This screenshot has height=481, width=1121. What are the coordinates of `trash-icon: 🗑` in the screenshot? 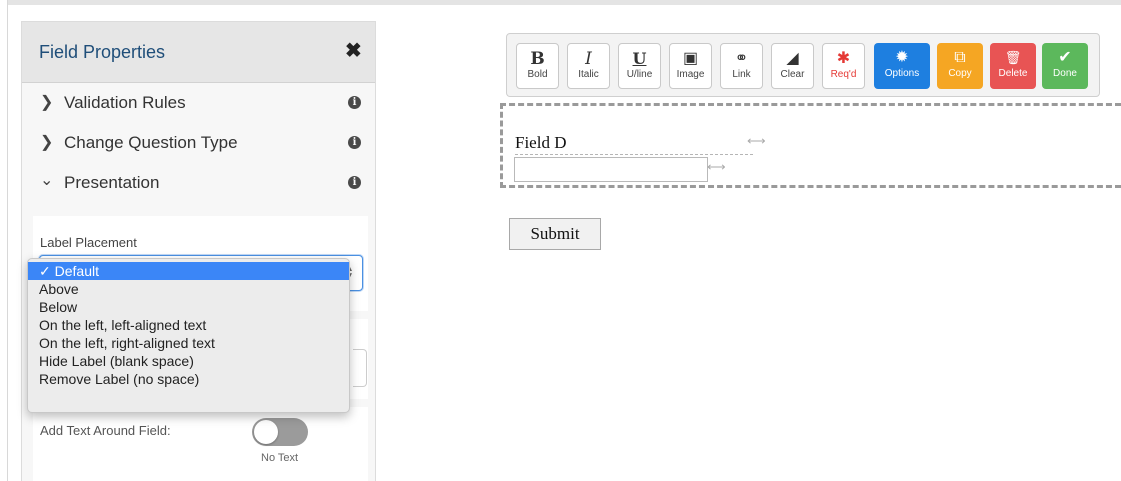 It's located at (1013, 57).